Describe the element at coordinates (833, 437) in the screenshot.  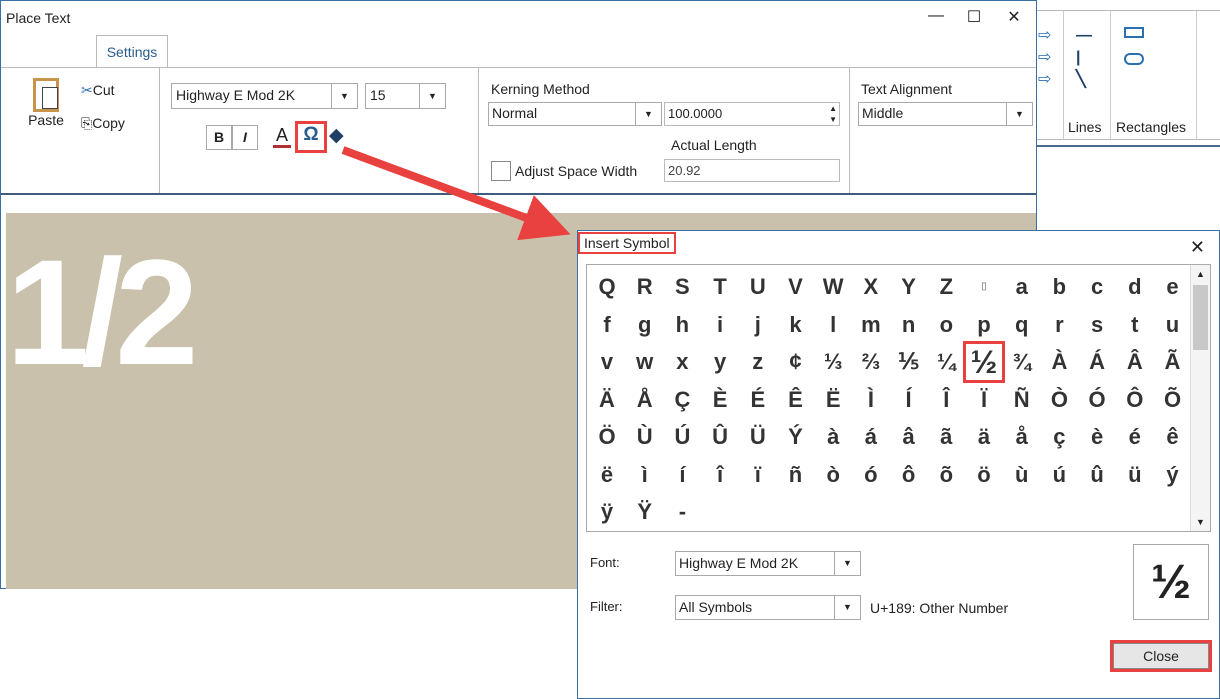
I see `symbol-cell: à` at that location.